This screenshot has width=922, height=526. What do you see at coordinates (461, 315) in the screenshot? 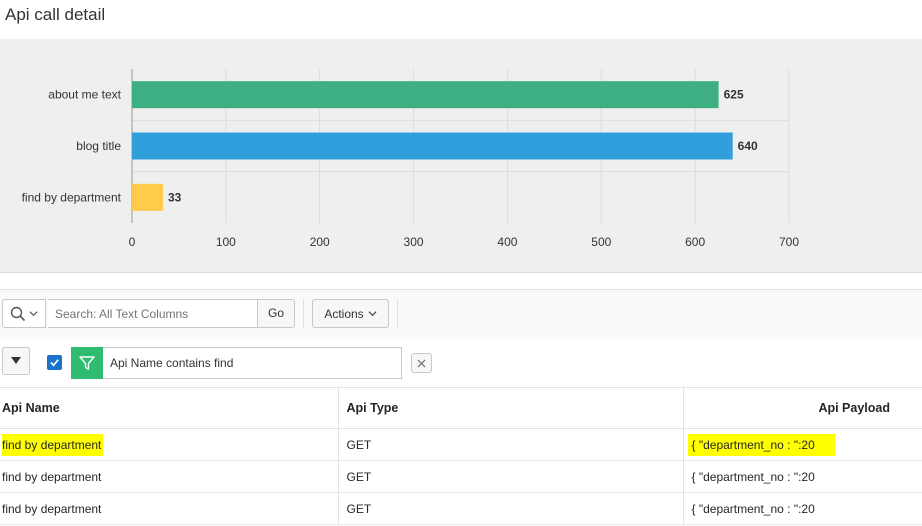
I see `report-toolbar: Go Actions` at bounding box center [461, 315].